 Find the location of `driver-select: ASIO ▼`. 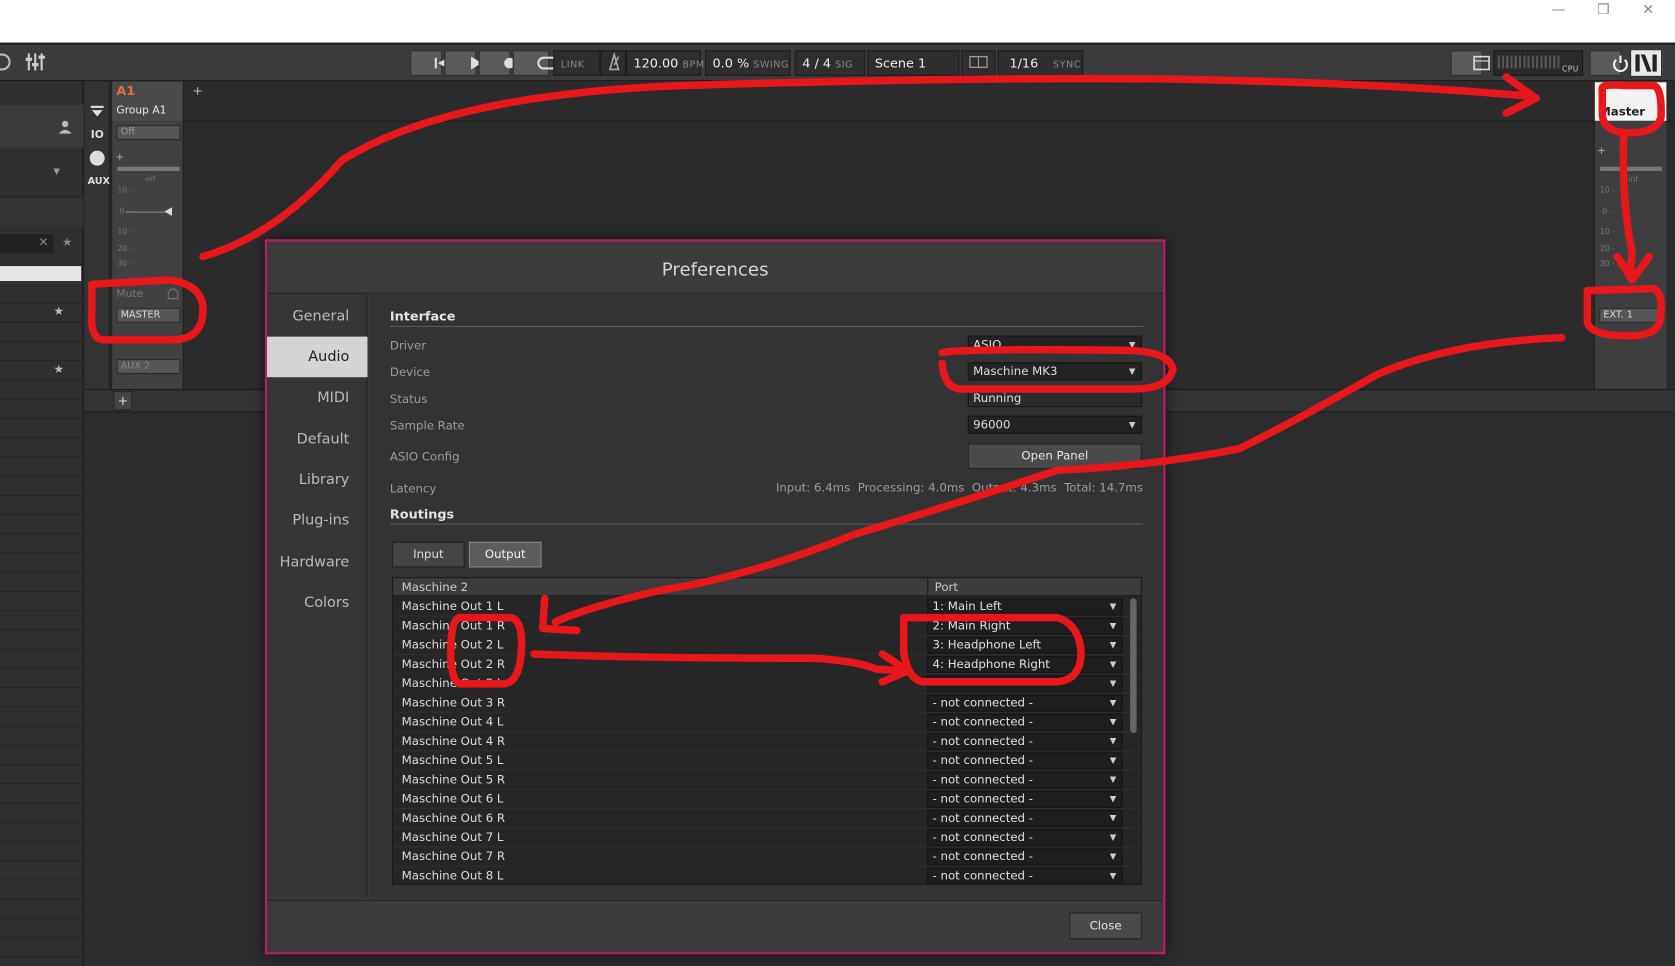

driver-select: ASIO ▼ is located at coordinates (1054, 344).